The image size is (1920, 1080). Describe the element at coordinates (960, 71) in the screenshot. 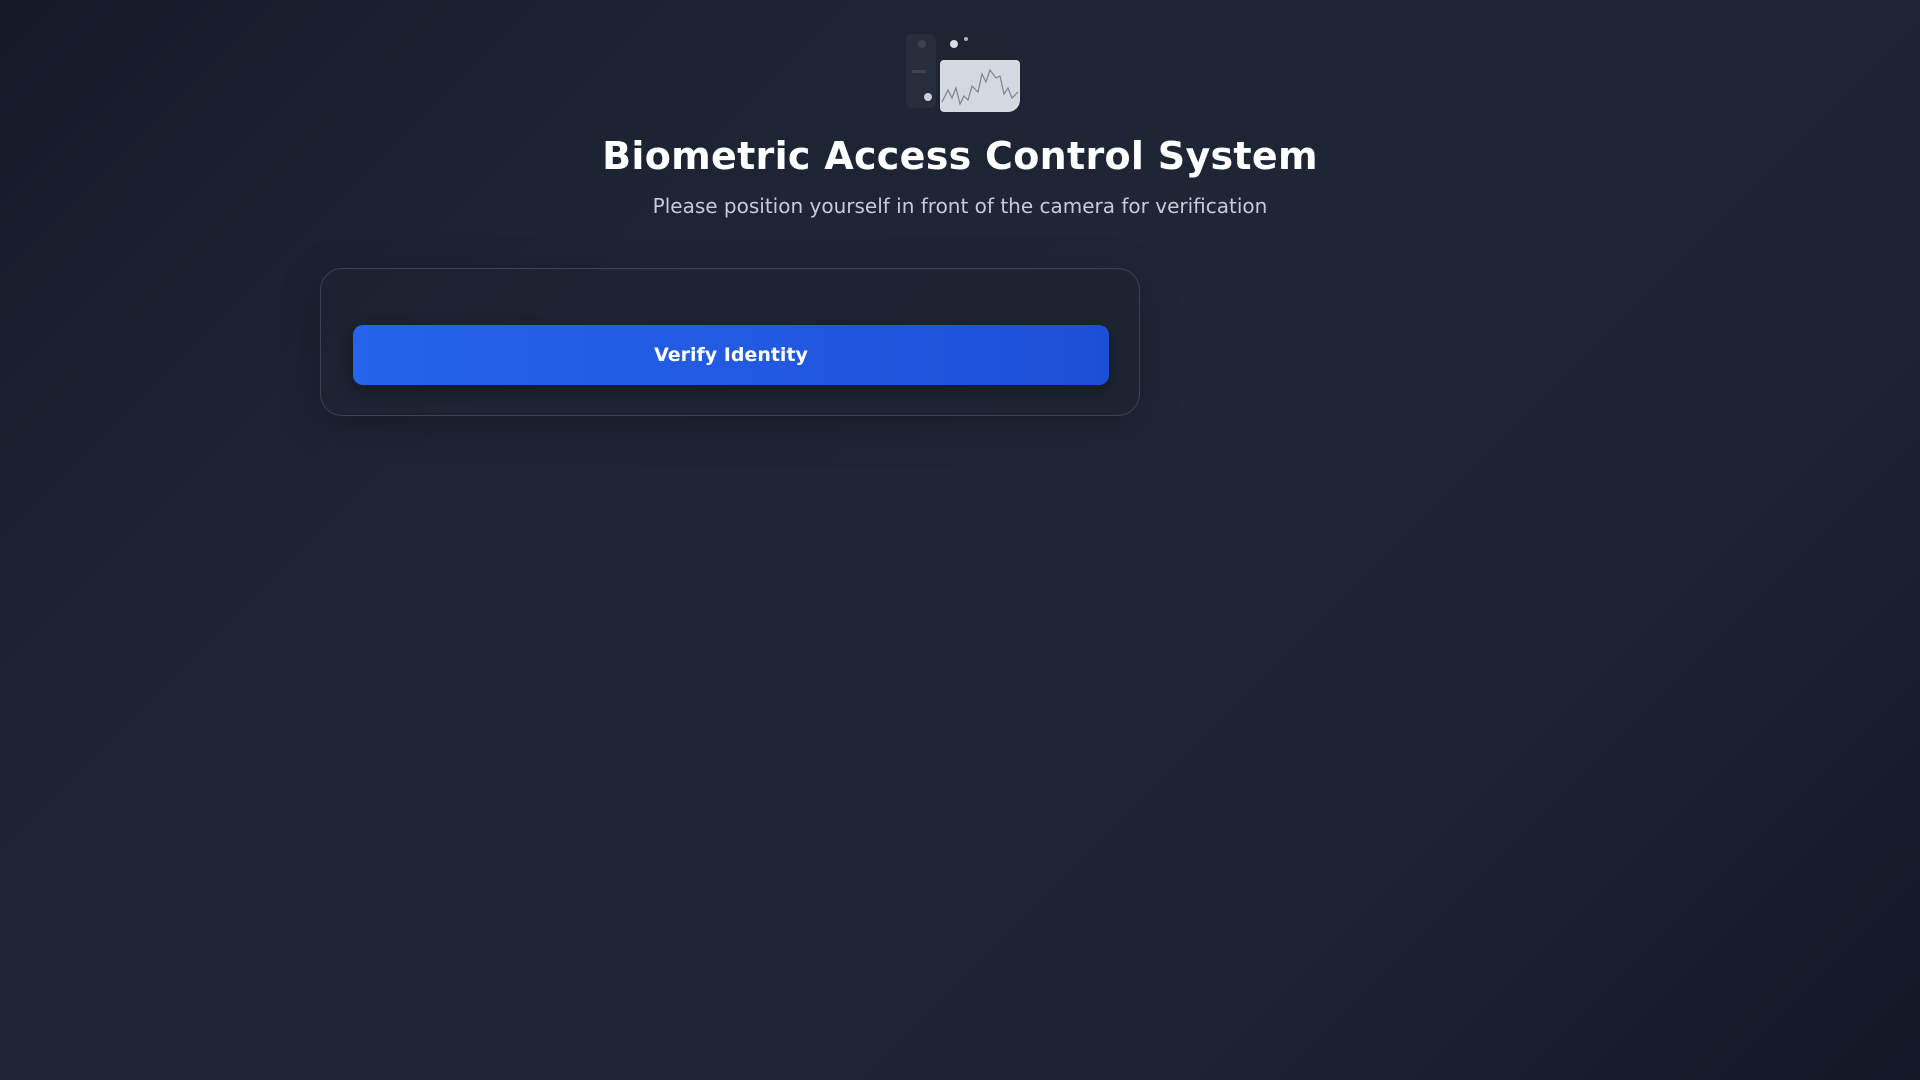

I see `camera-feed-thumbnail-icon` at that location.